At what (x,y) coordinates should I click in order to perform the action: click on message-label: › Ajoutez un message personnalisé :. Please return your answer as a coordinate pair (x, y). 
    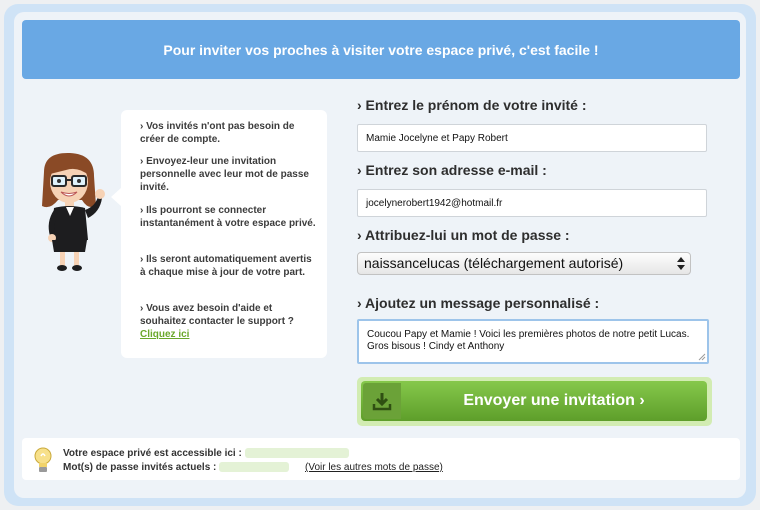
    Looking at the image, I should click on (478, 303).